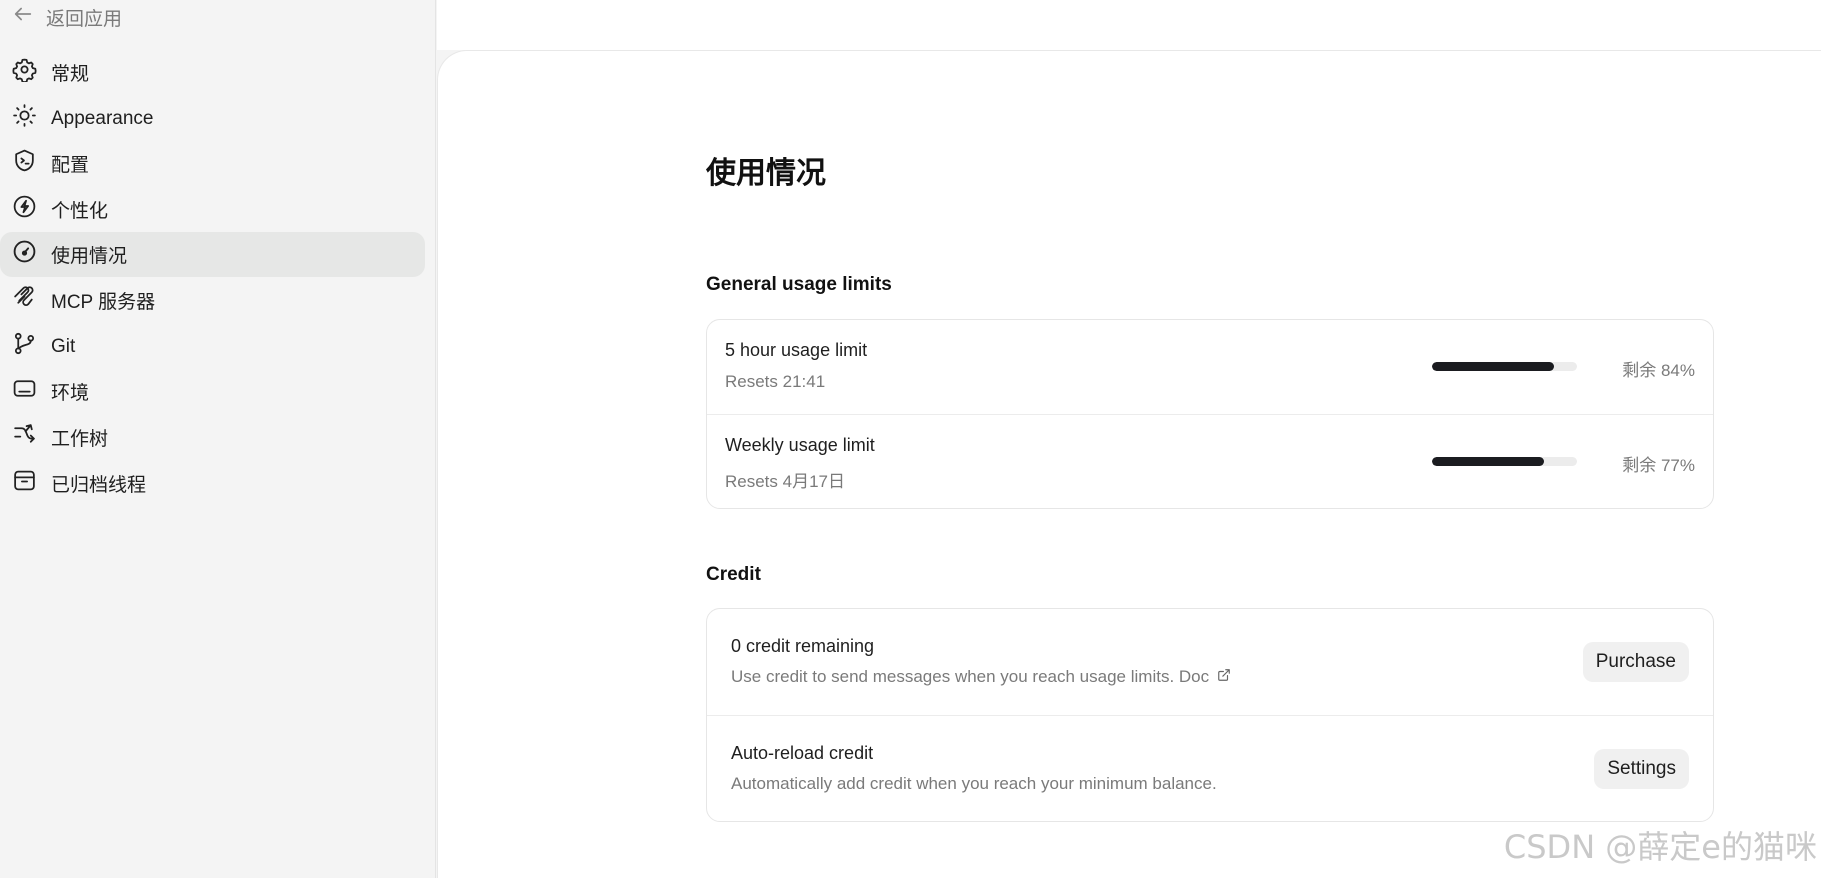 The width and height of the screenshot is (1821, 878). Describe the element at coordinates (24, 209) in the screenshot. I see `personalize-icon` at that location.